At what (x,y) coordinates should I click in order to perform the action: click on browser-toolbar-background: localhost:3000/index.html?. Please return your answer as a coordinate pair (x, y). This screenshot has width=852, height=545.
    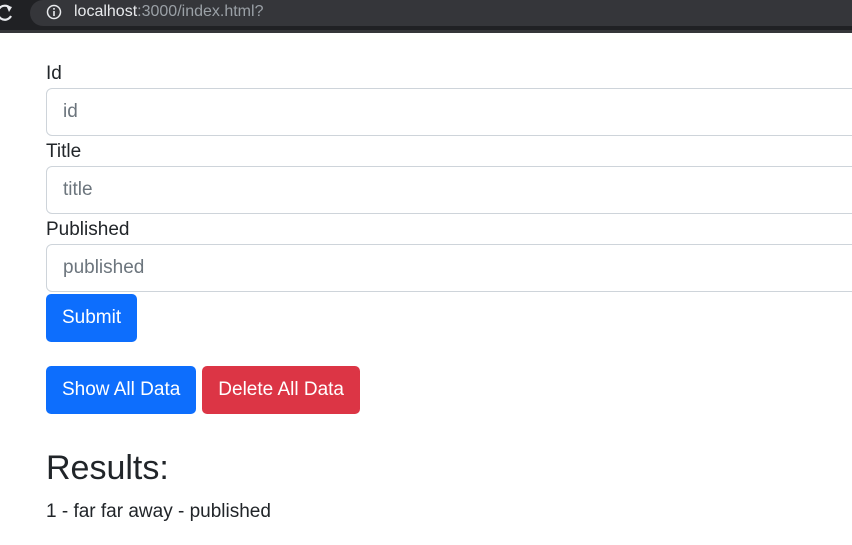
    Looking at the image, I should click on (426, 16).